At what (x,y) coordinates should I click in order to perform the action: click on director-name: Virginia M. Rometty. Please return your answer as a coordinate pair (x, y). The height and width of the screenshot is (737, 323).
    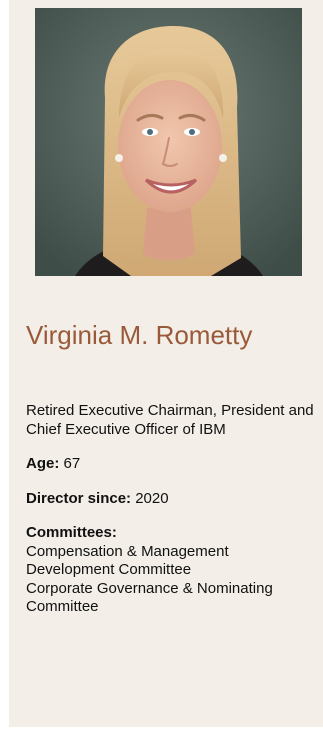
    Looking at the image, I should click on (139, 335).